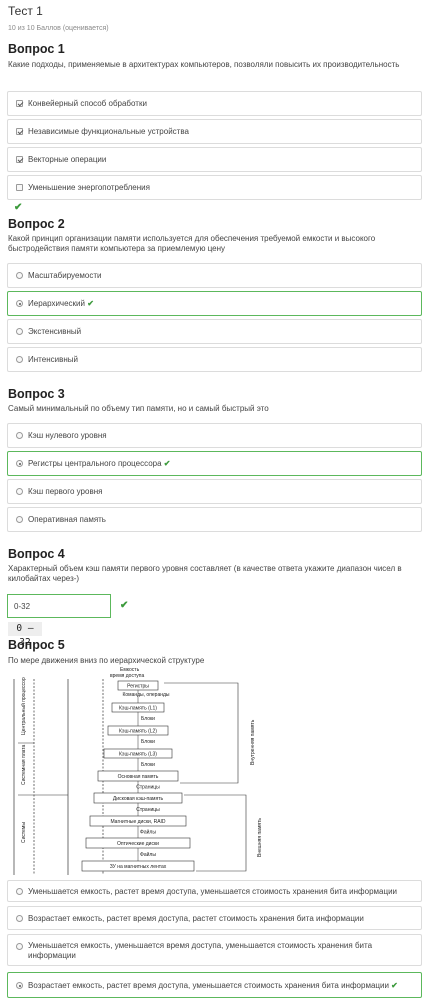 Image resolution: width=428 pixels, height=1008 pixels. What do you see at coordinates (137, 822) in the screenshot?
I see `level-magnetic-disks: Магнитные диски, RAID` at bounding box center [137, 822].